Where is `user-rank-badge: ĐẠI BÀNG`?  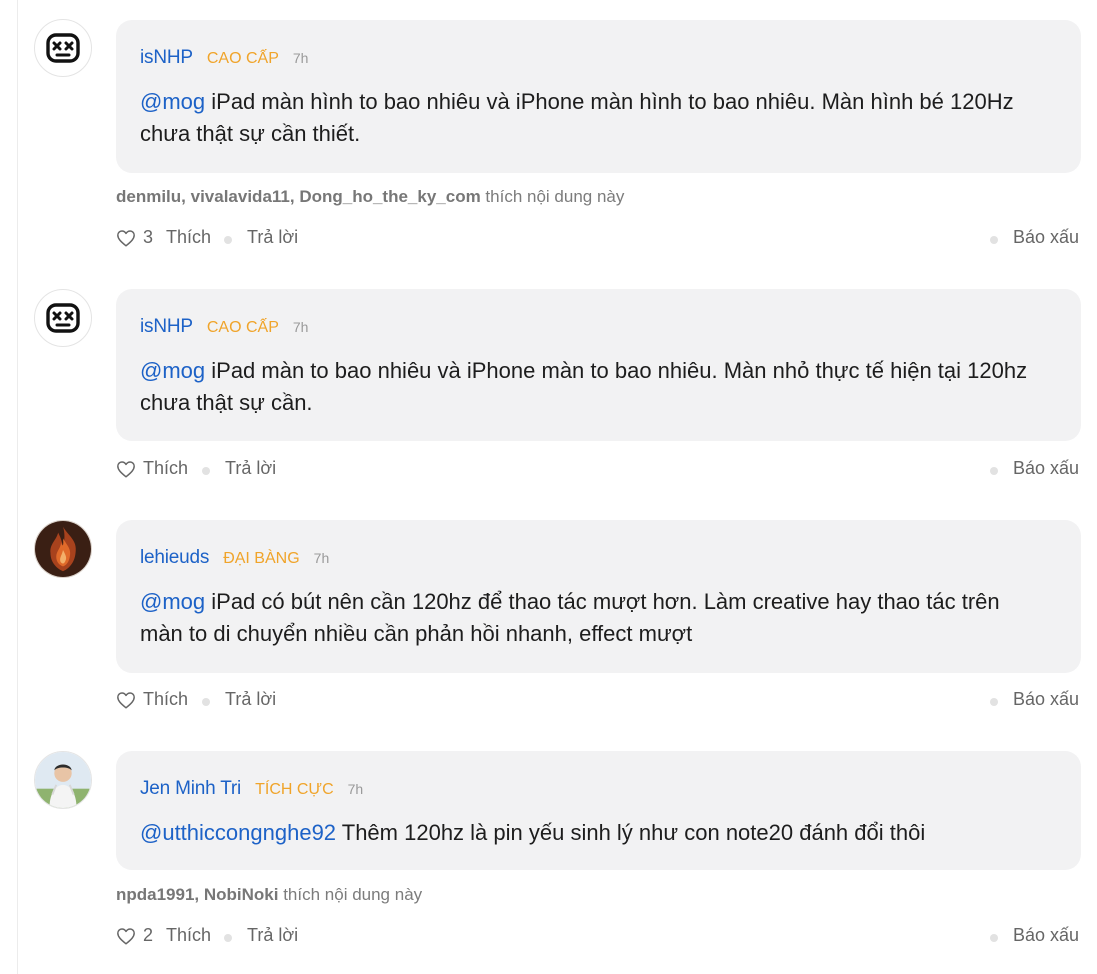 user-rank-badge: ĐẠI BÀNG is located at coordinates (261, 558).